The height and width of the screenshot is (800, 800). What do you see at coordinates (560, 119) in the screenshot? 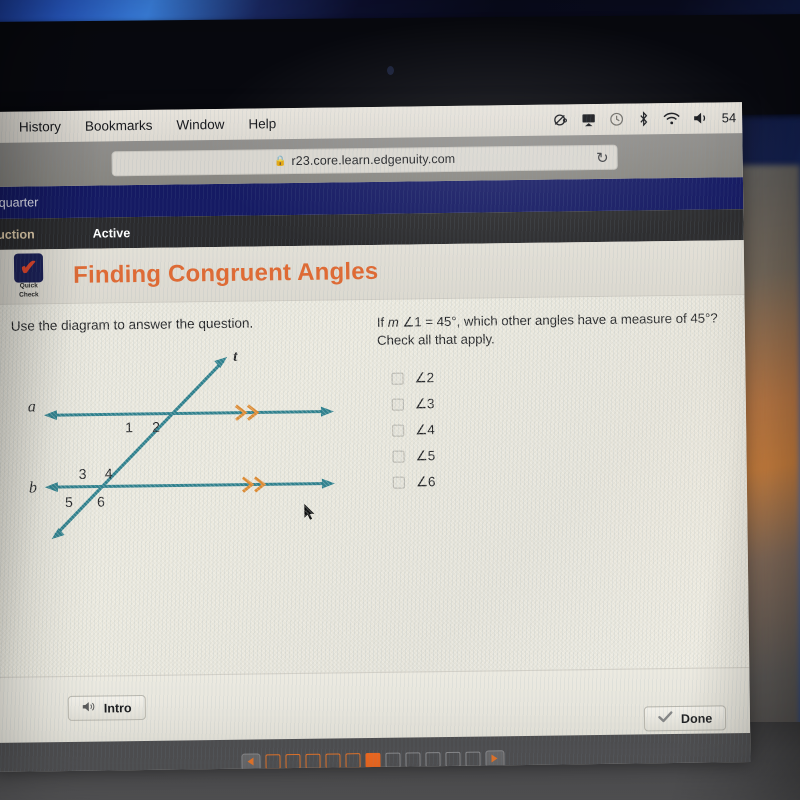
I see `do-not-disturb-icon` at bounding box center [560, 119].